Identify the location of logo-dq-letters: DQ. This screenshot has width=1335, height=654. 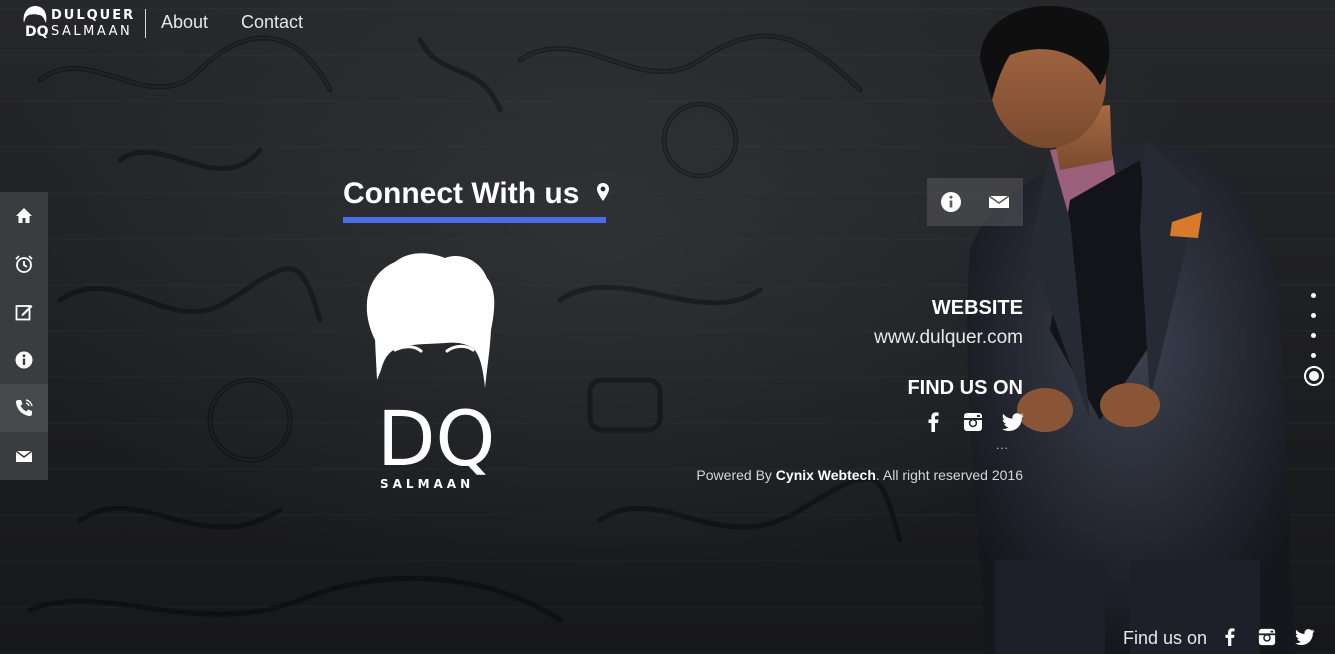
(436, 438).